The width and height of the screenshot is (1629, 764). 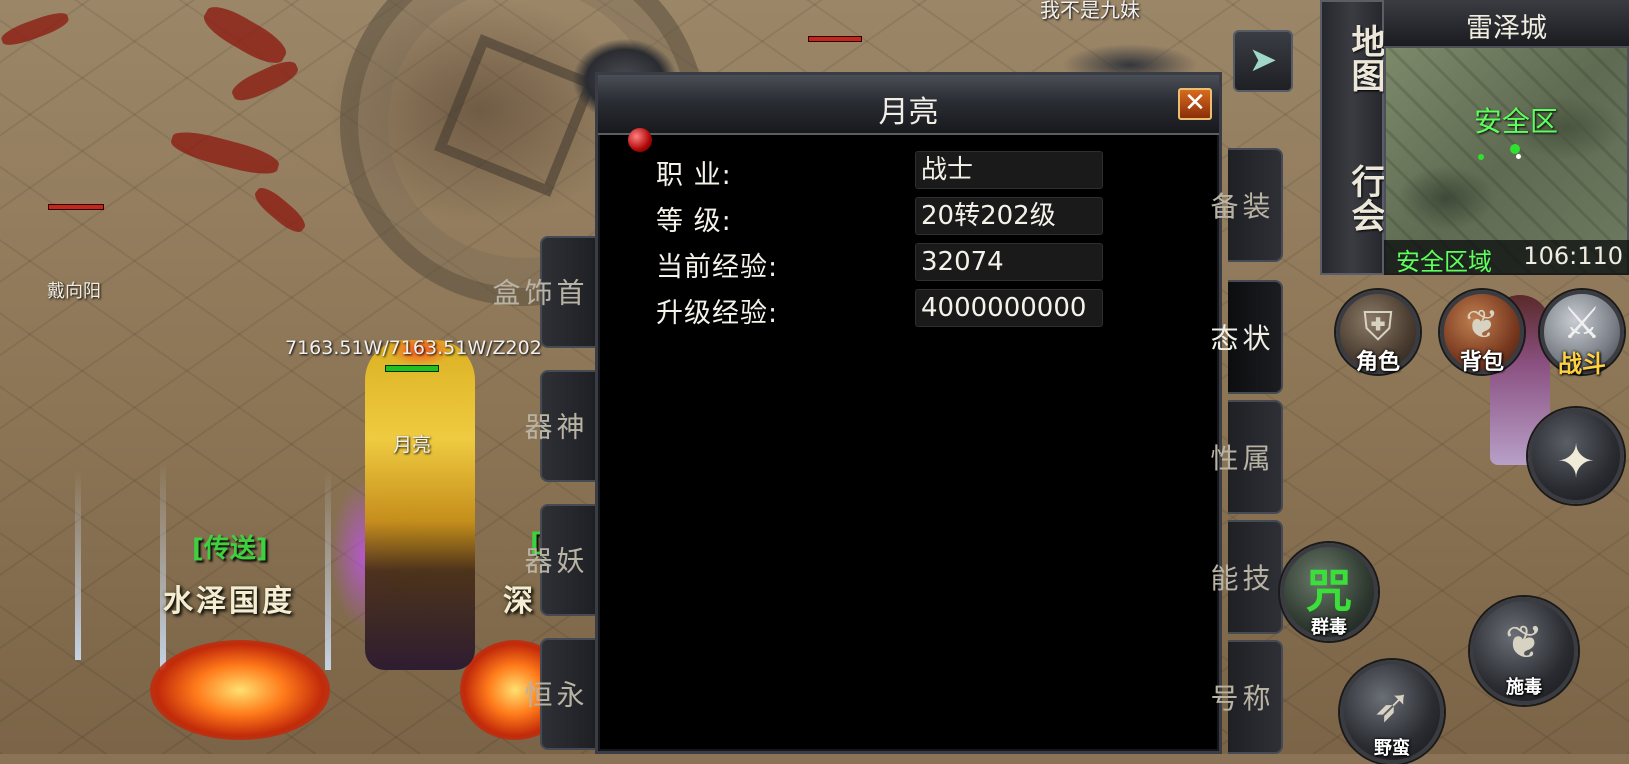 I want to click on coordinates: 106:110, so click(x=1573, y=256).